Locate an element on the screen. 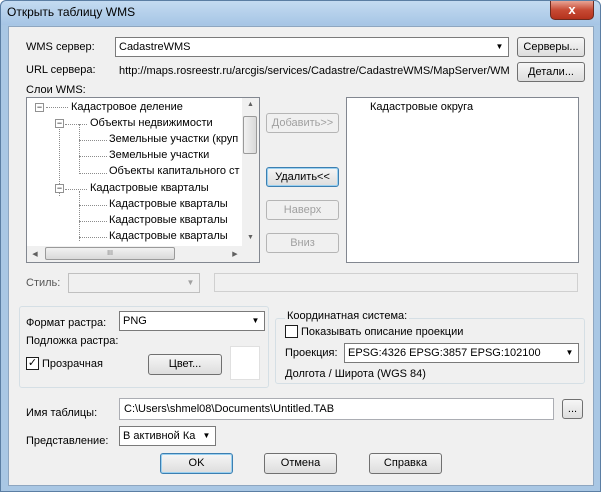 This screenshot has width=601, height=492. ok-button: OK is located at coordinates (196, 463).